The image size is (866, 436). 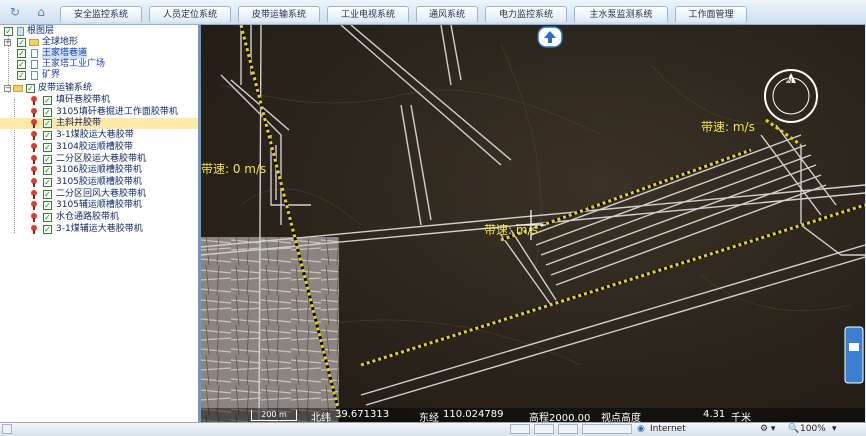 I want to click on zoom-level: 100%, so click(x=813, y=429).